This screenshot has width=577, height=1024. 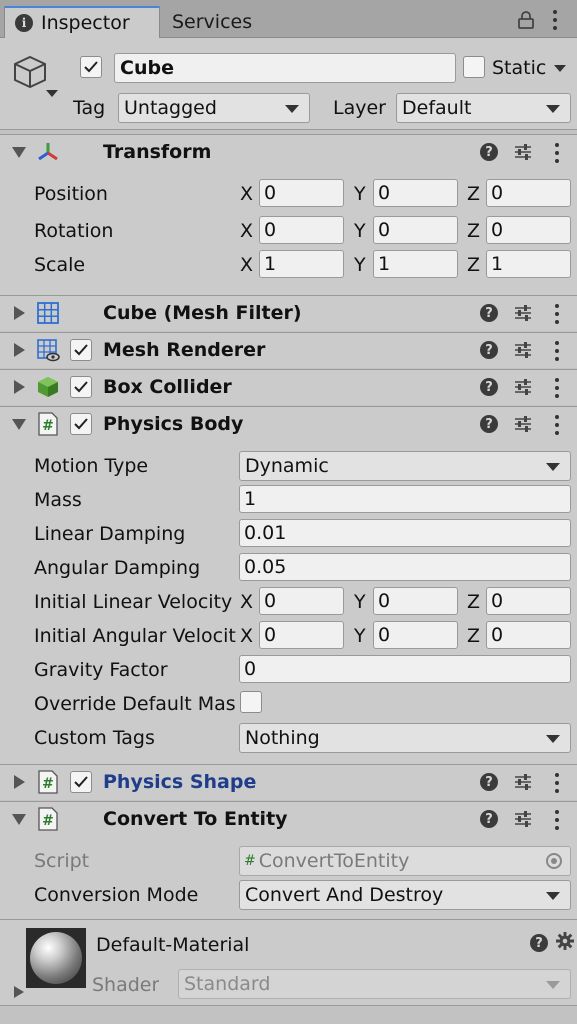 I want to click on position-label: Position, so click(x=71, y=194).